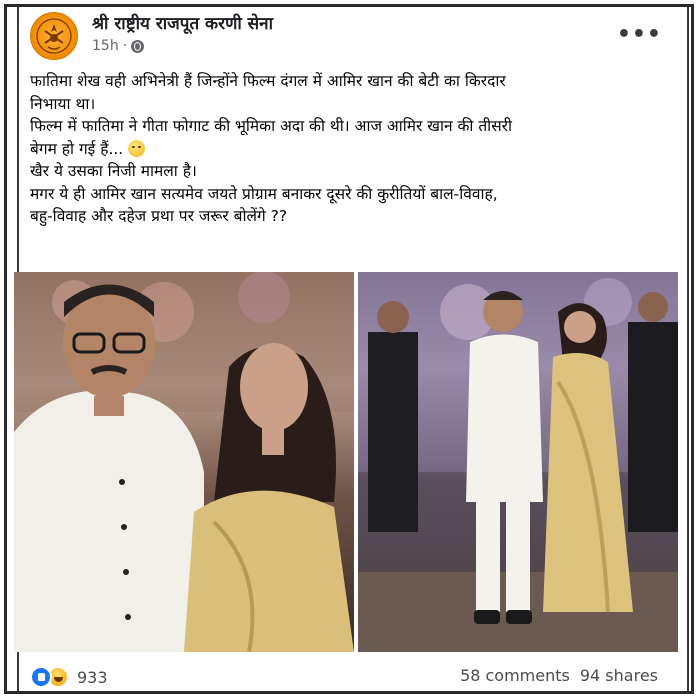 This screenshot has height=700, width=700. I want to click on globe-icon, so click(138, 46).